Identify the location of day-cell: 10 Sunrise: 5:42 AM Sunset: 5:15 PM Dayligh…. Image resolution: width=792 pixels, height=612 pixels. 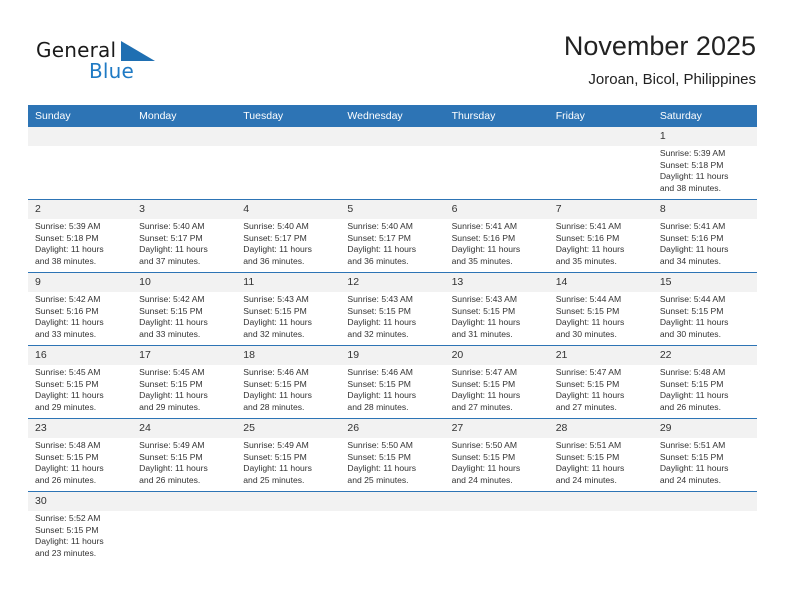
(184, 309).